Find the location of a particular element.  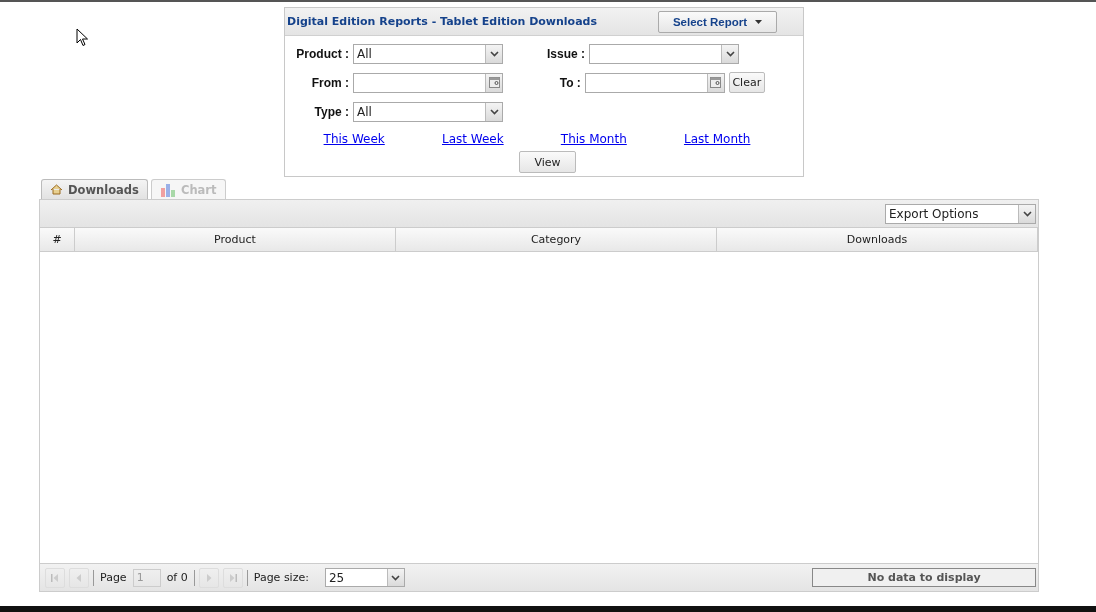

column-header: # is located at coordinates (57, 239).